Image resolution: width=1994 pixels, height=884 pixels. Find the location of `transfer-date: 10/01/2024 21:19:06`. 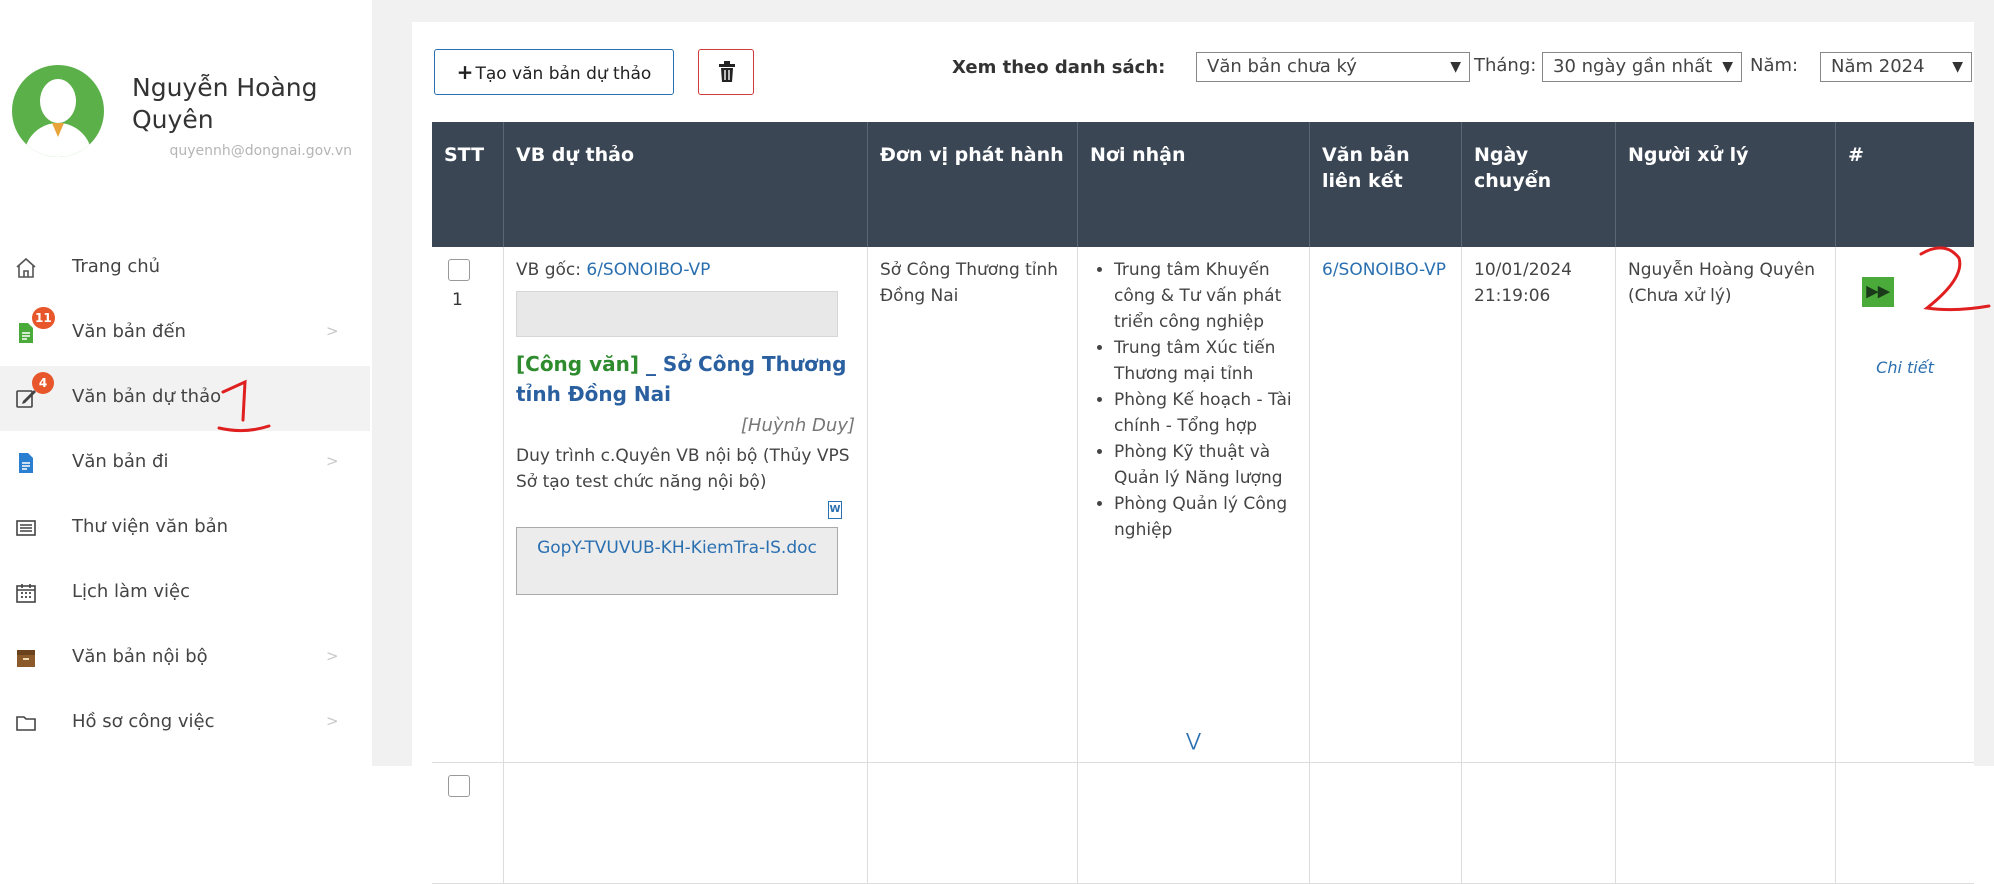

transfer-date: 10/01/2024 21:19:06 is located at coordinates (1523, 283).